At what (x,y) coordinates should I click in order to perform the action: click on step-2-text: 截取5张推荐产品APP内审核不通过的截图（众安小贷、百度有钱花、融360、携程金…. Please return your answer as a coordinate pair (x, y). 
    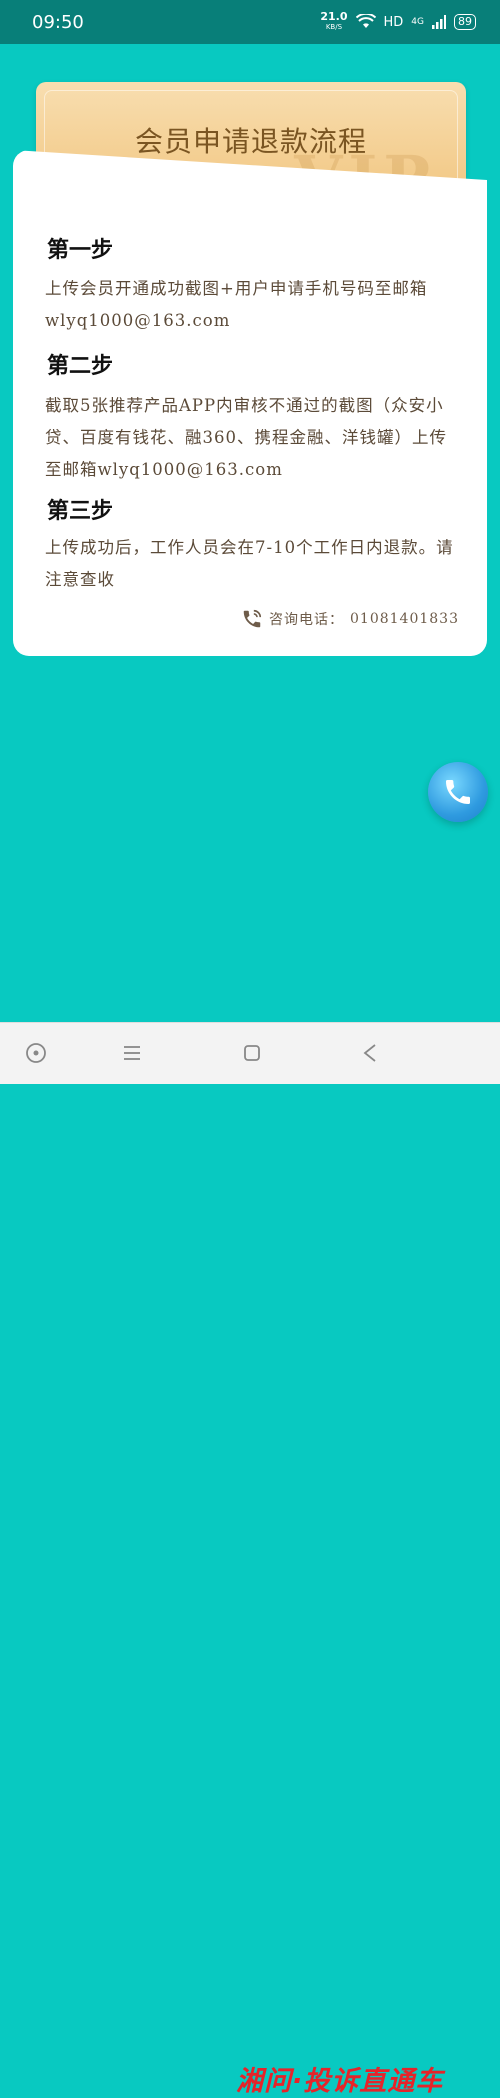
    Looking at the image, I should click on (246, 437).